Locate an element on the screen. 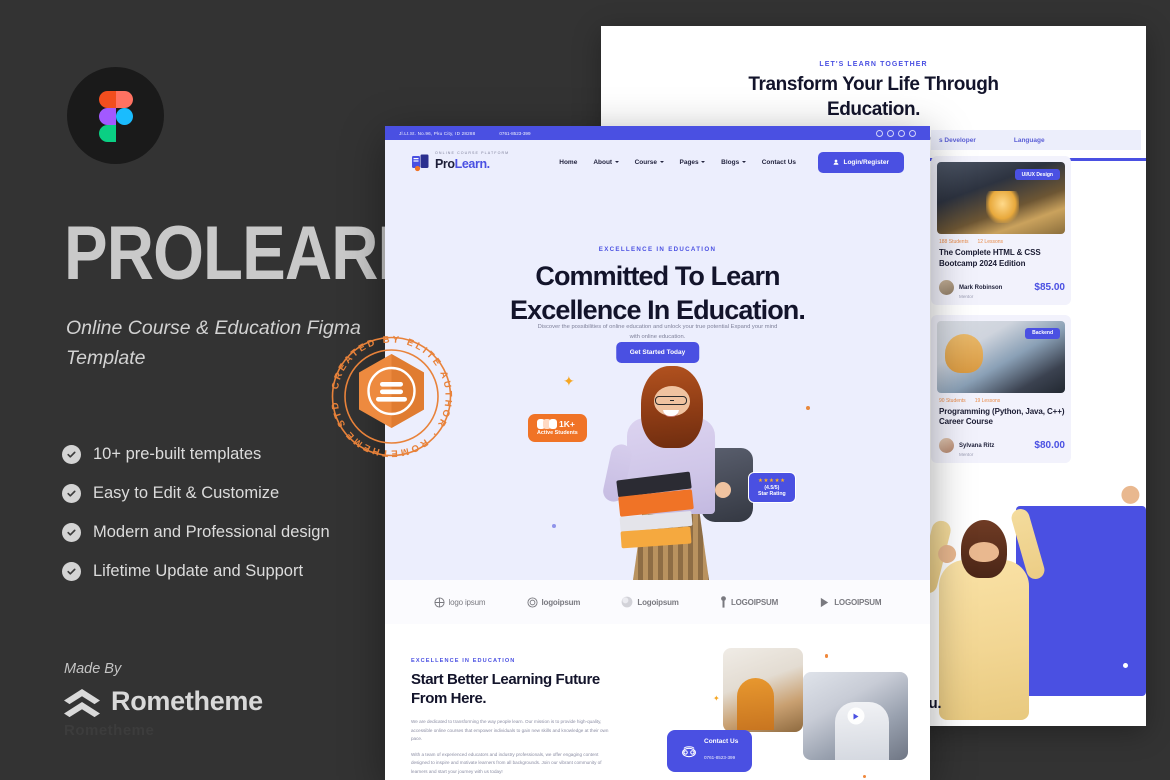 The image size is (1170, 780). course-lessons: 12 Lessons is located at coordinates (990, 242).